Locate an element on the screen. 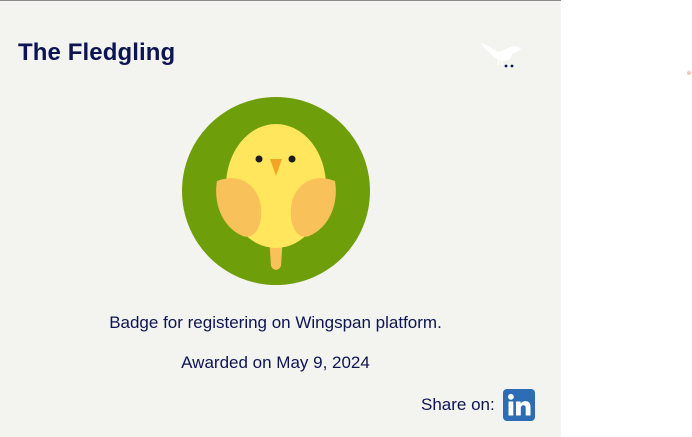 This screenshot has height=437, width=692. linkedin-share-button is located at coordinates (519, 405).